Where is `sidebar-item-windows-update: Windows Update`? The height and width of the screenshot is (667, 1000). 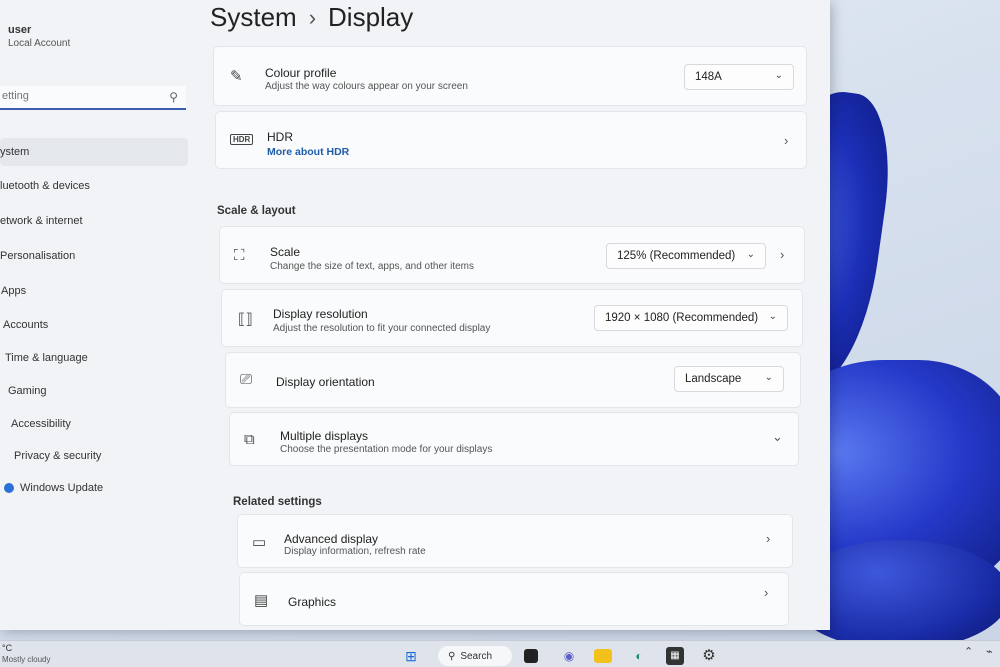
sidebar-item-windows-update: Windows Update is located at coordinates (53, 488).